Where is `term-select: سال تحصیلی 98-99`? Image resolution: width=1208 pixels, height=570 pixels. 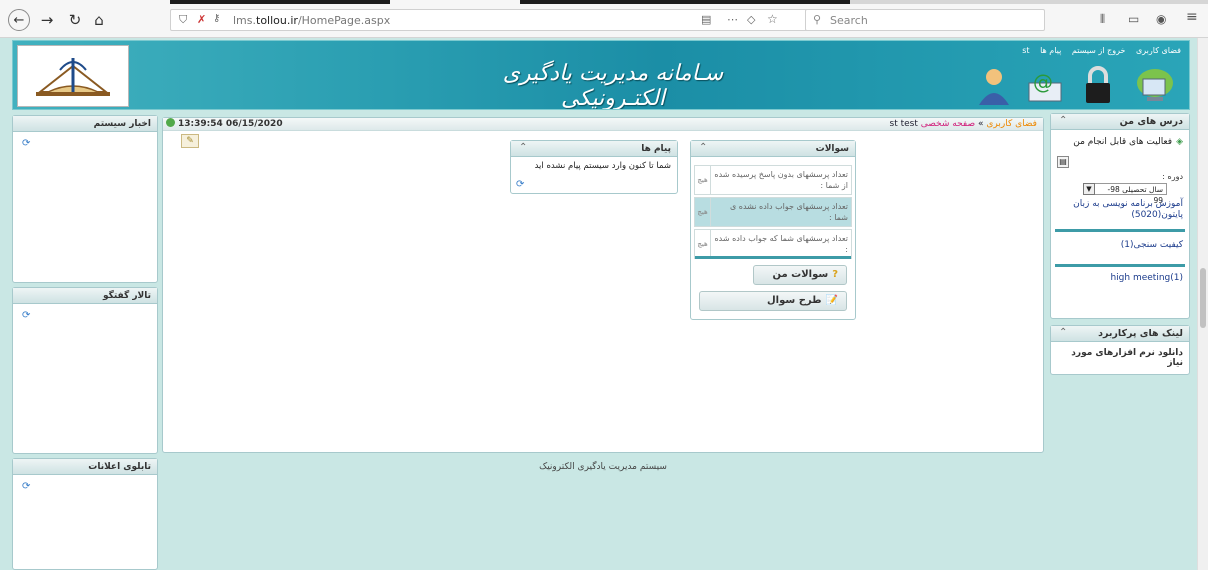 term-select: سال تحصیلی 98-99 is located at coordinates (1131, 194).